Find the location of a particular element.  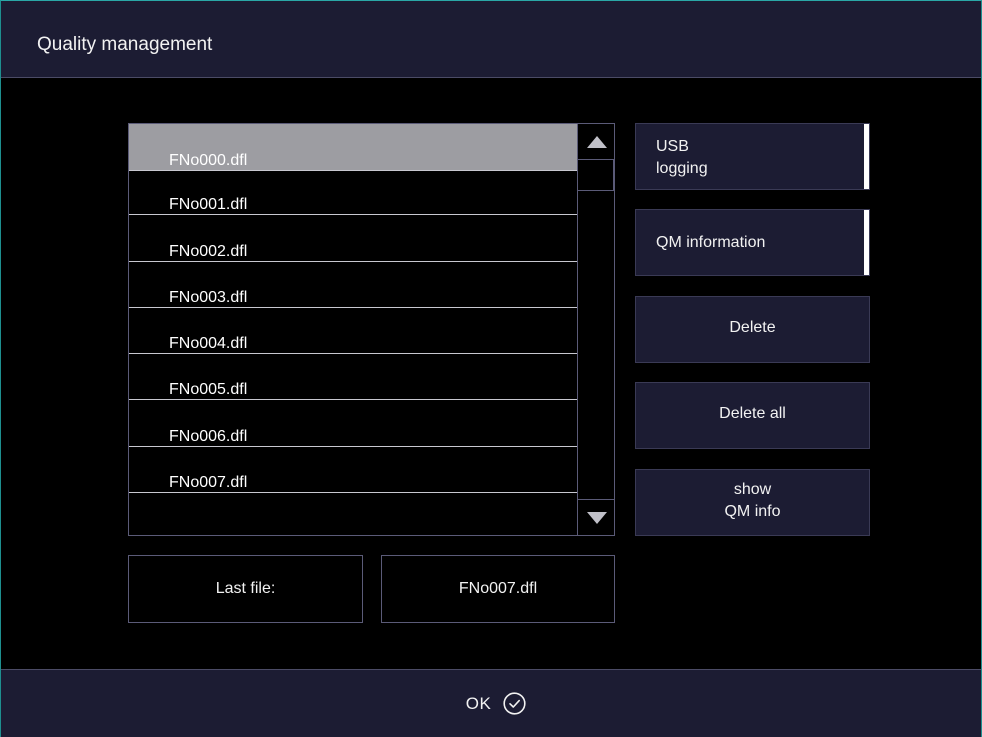

list-item-label: FNo000.dfl is located at coordinates (208, 160).